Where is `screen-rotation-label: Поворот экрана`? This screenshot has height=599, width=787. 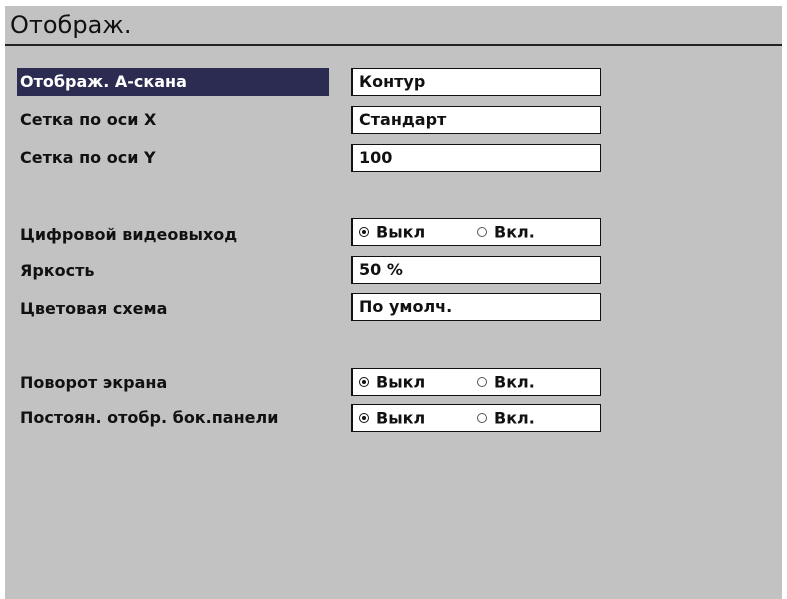
screen-rotation-label: Поворот экрана is located at coordinates (173, 383).